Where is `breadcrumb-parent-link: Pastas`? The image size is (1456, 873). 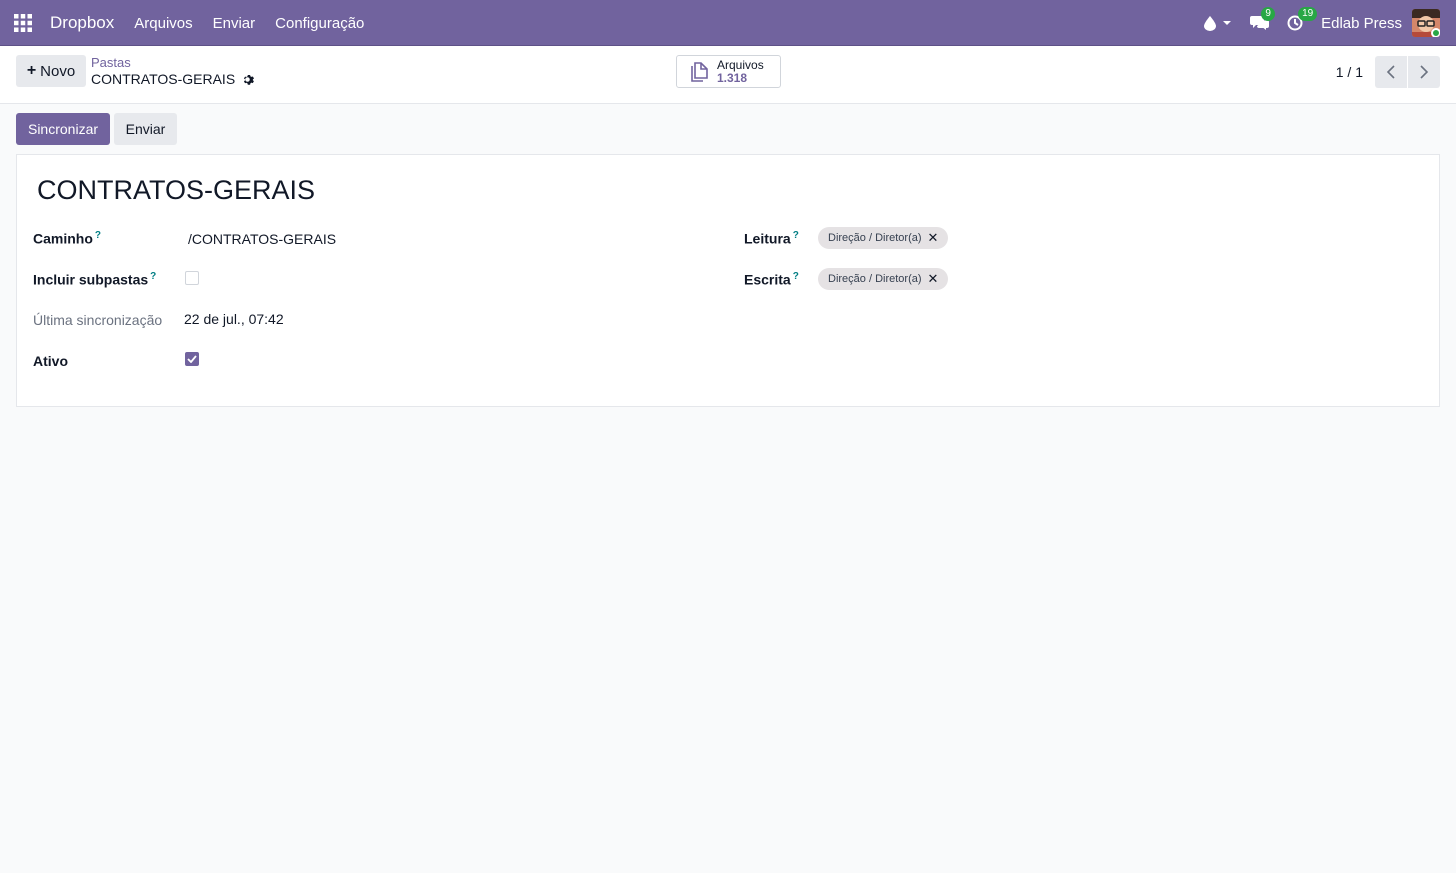
breadcrumb-parent-link: Pastas is located at coordinates (172, 62).